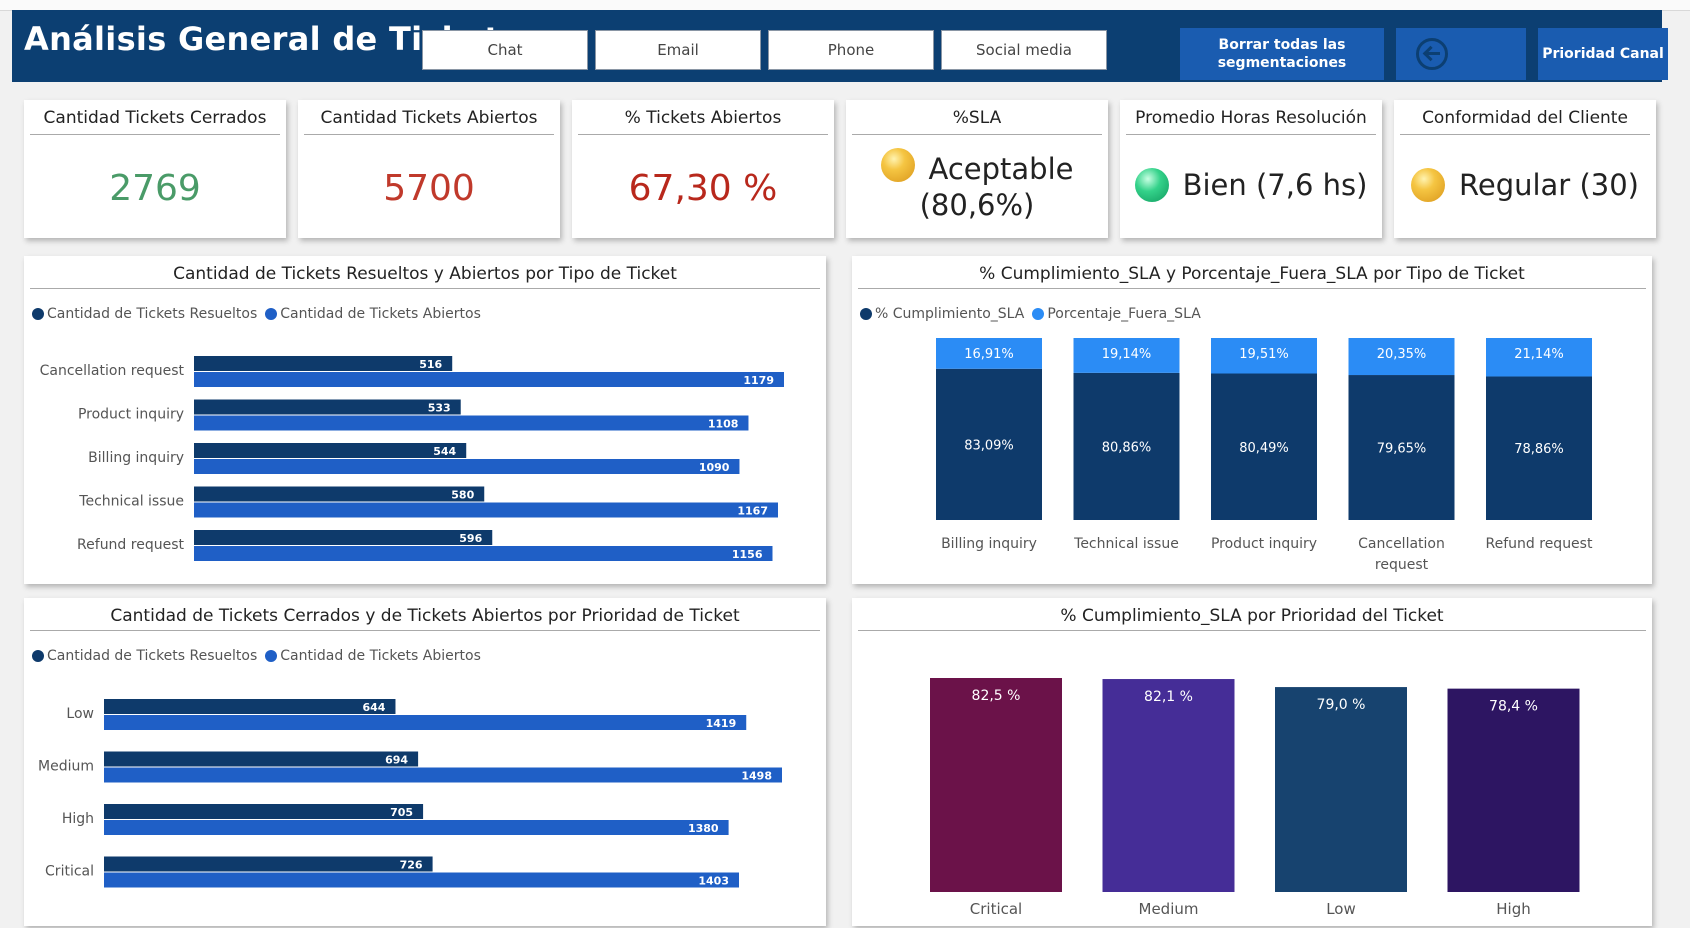  What do you see at coordinates (758, 380) in the screenshot?
I see `data-label: 1179` at bounding box center [758, 380].